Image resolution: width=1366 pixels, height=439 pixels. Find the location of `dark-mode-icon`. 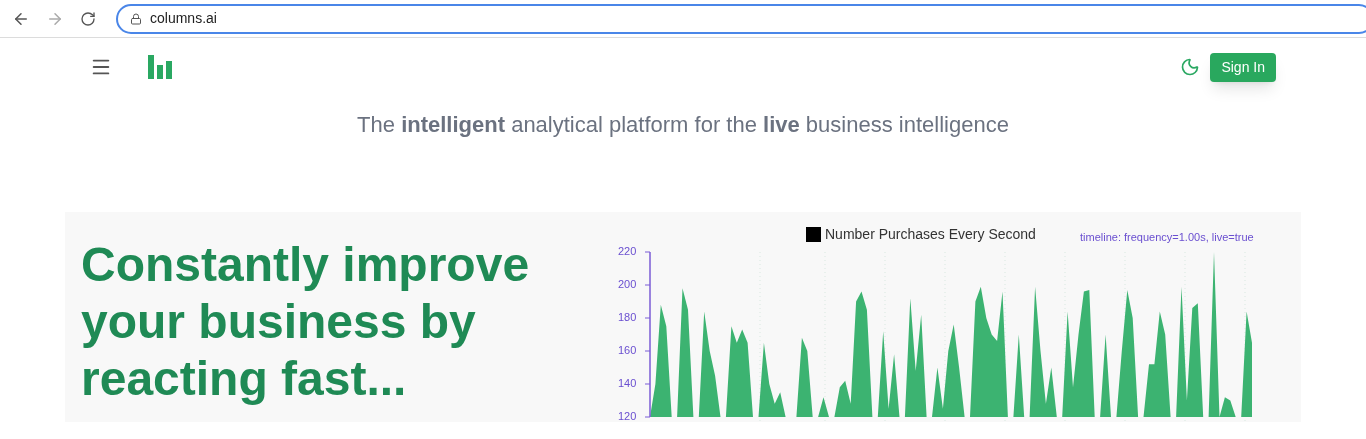

dark-mode-icon is located at coordinates (1190, 67).